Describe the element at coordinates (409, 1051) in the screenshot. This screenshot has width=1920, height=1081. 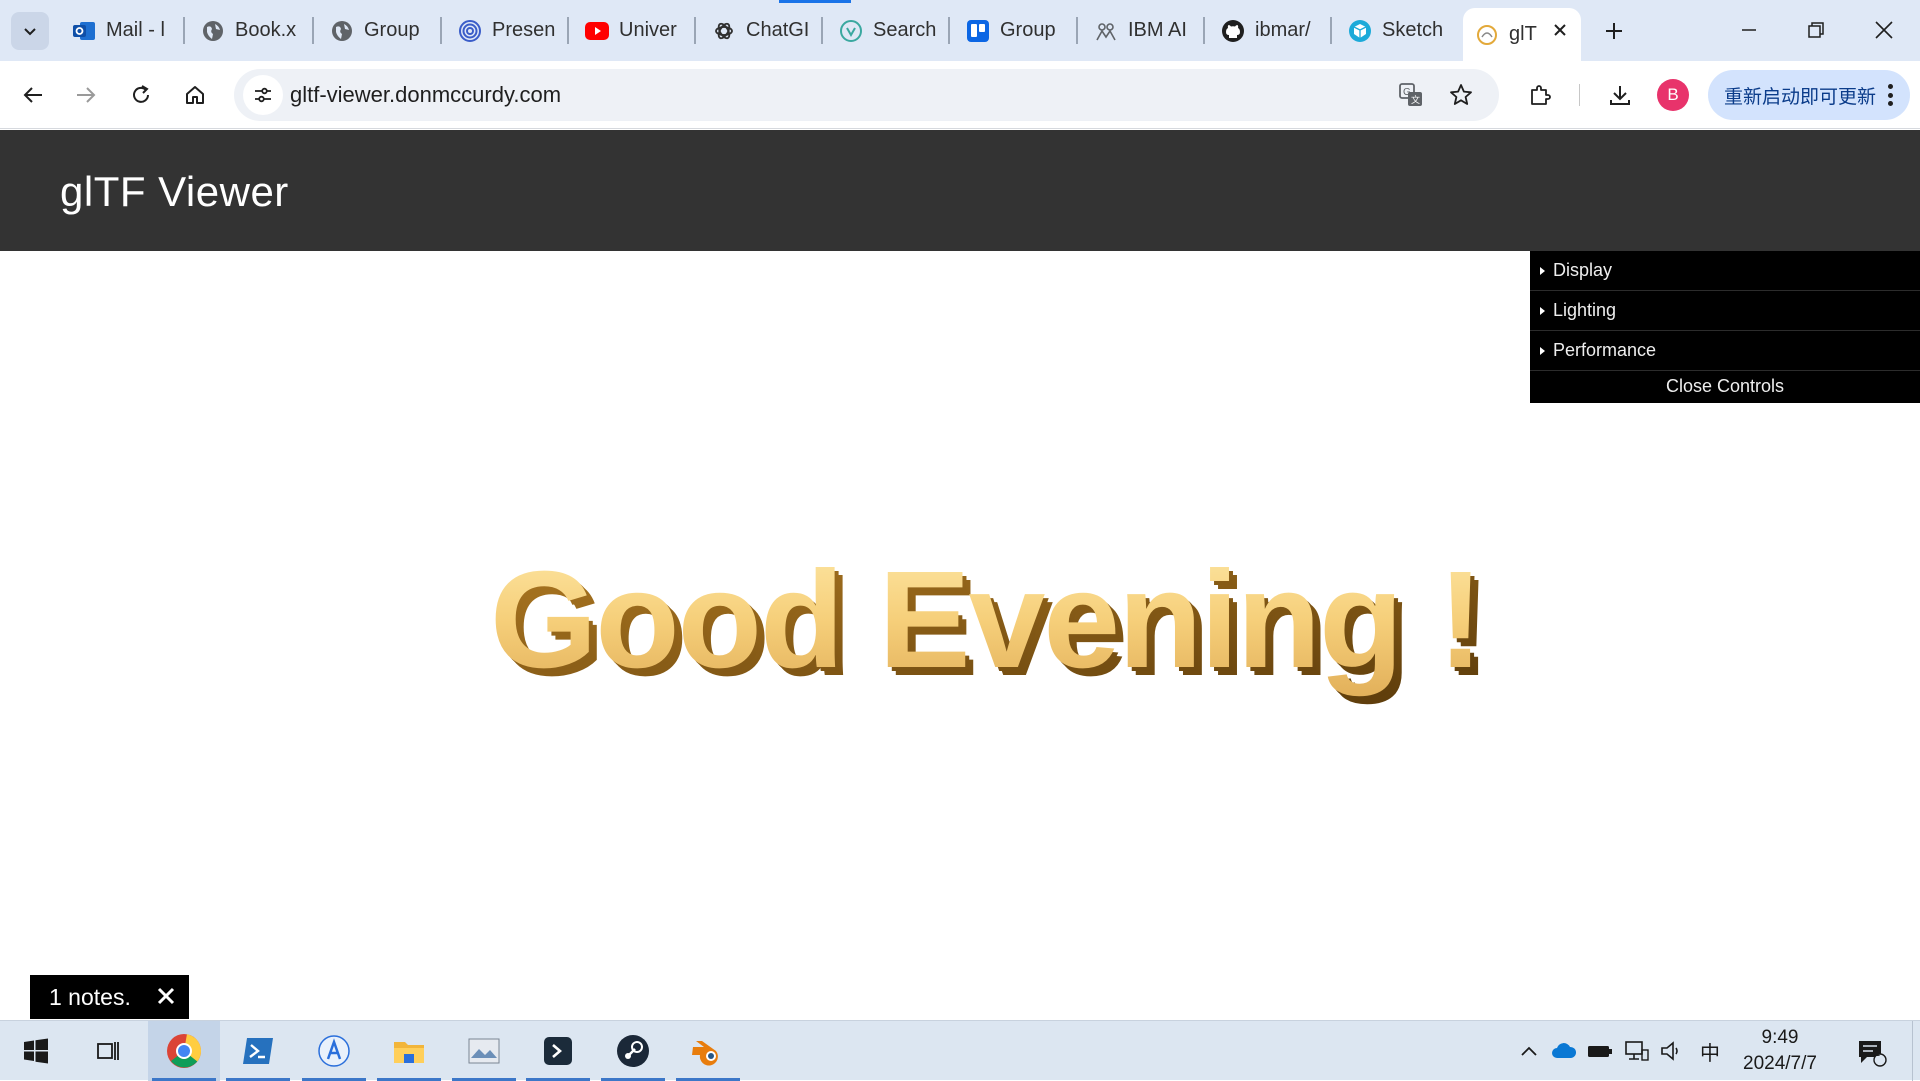
I see `taskbar-file-explorer` at that location.